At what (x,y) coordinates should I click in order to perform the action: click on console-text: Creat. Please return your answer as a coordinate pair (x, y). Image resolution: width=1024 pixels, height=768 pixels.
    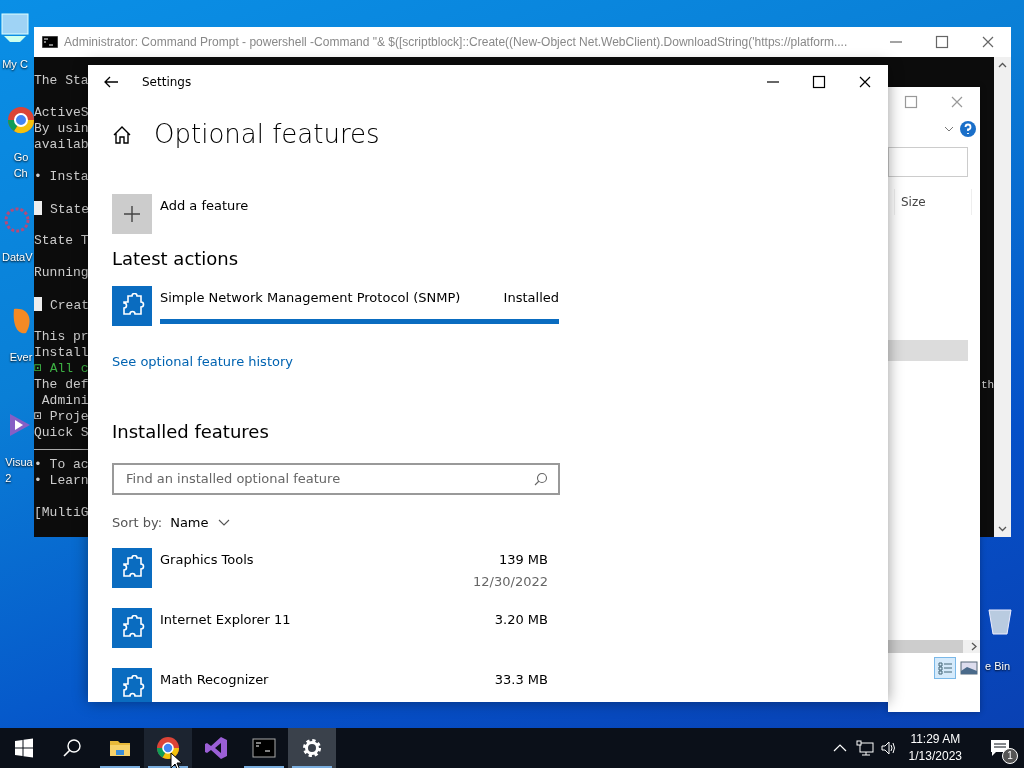
    Looking at the image, I should click on (69, 305).